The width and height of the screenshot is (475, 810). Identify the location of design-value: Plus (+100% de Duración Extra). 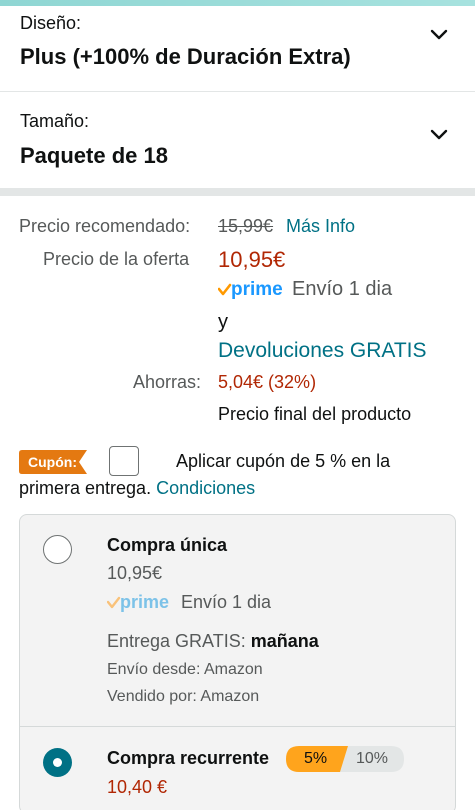
(185, 56).